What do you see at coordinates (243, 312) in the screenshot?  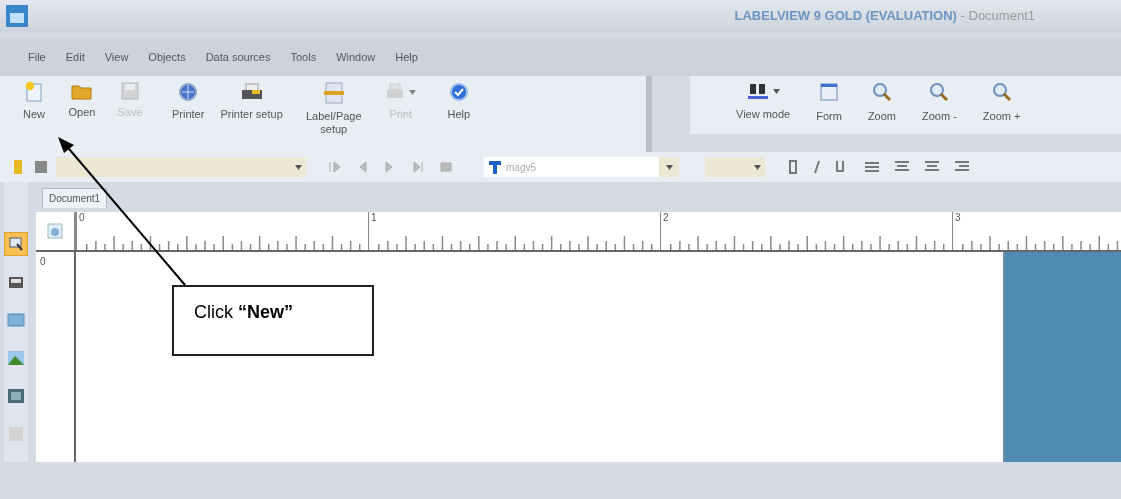 I see `callout-text: Click “New”` at bounding box center [243, 312].